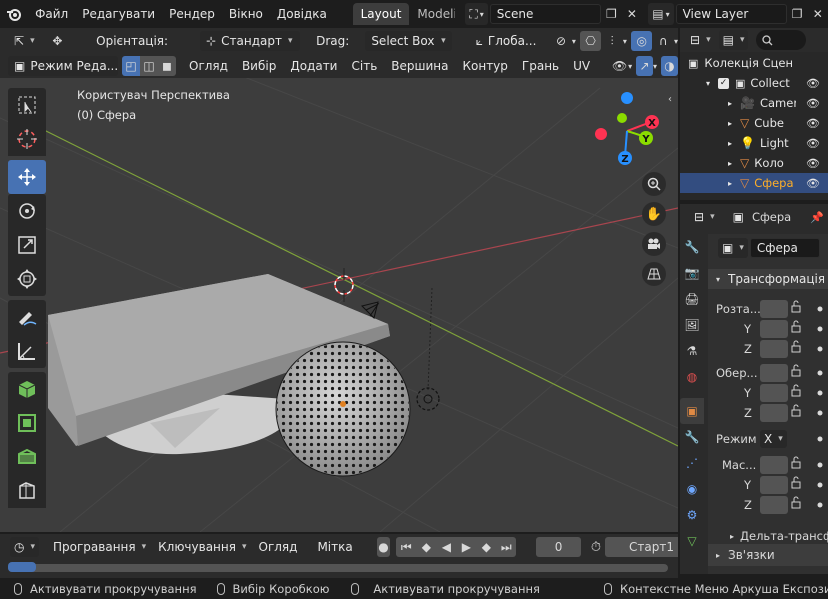  Describe the element at coordinates (654, 214) in the screenshot. I see `pan-button: ✋` at that location.